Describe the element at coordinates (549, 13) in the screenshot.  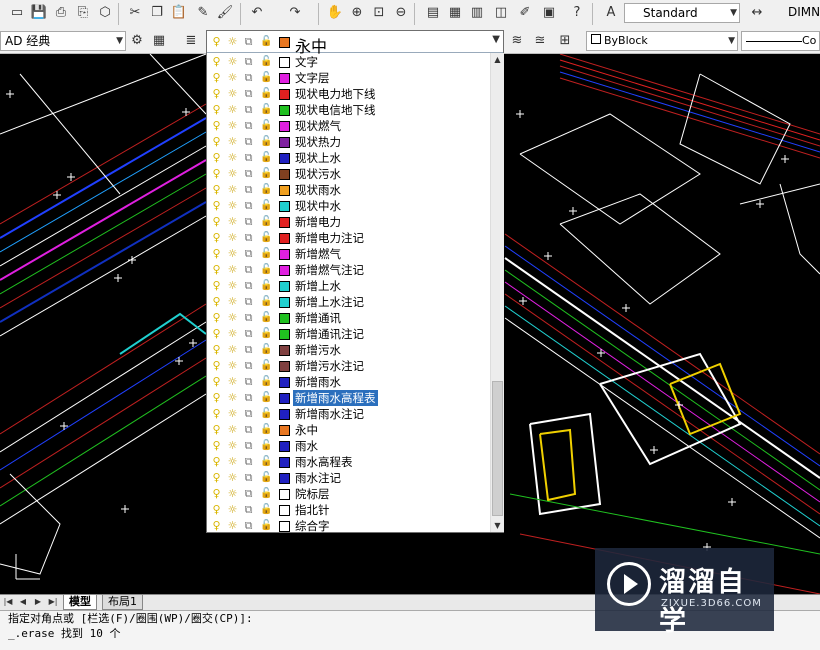
I see `calculator-icon: ▣` at that location.